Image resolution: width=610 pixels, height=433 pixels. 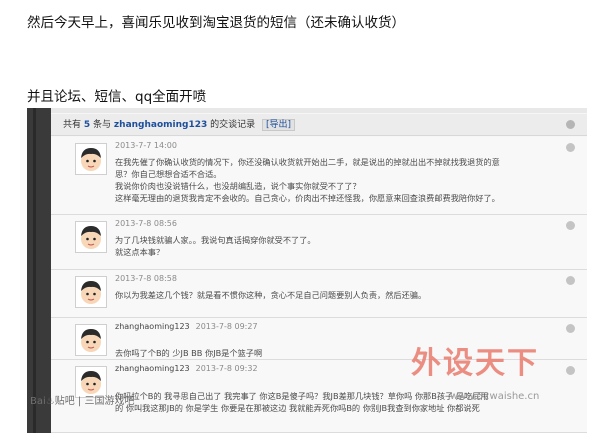 What do you see at coordinates (215, 240) in the screenshot?
I see `message-line: 为了几块钱就骗人家。。我说句真话揭穿你就受不了了。` at bounding box center [215, 240].